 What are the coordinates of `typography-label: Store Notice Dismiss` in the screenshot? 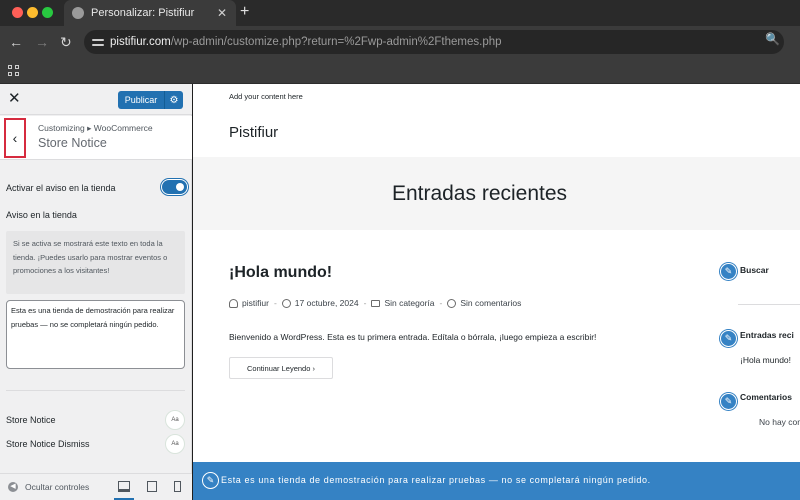 It's located at (48, 444).